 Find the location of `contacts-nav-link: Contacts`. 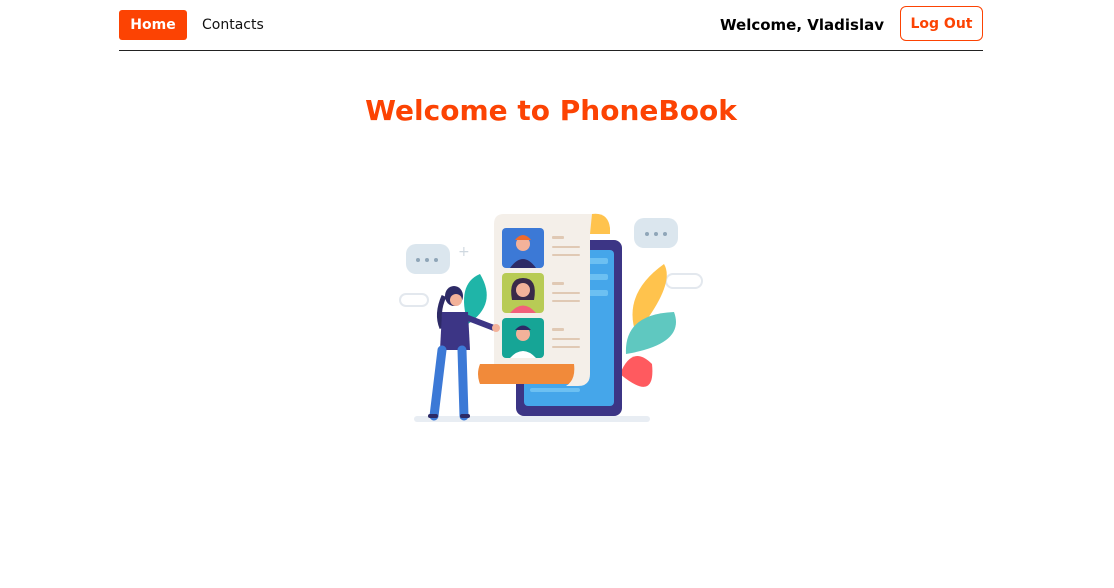

contacts-nav-link: Contacts is located at coordinates (233, 25).